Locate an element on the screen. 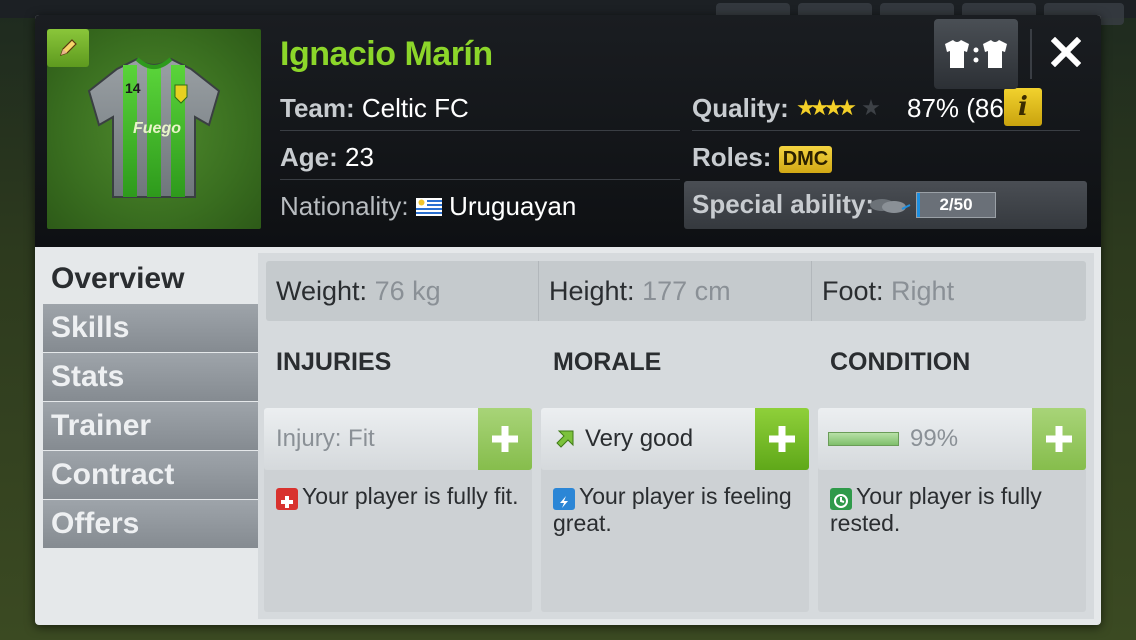  special-ability-progress: 2/50 is located at coordinates (956, 205).